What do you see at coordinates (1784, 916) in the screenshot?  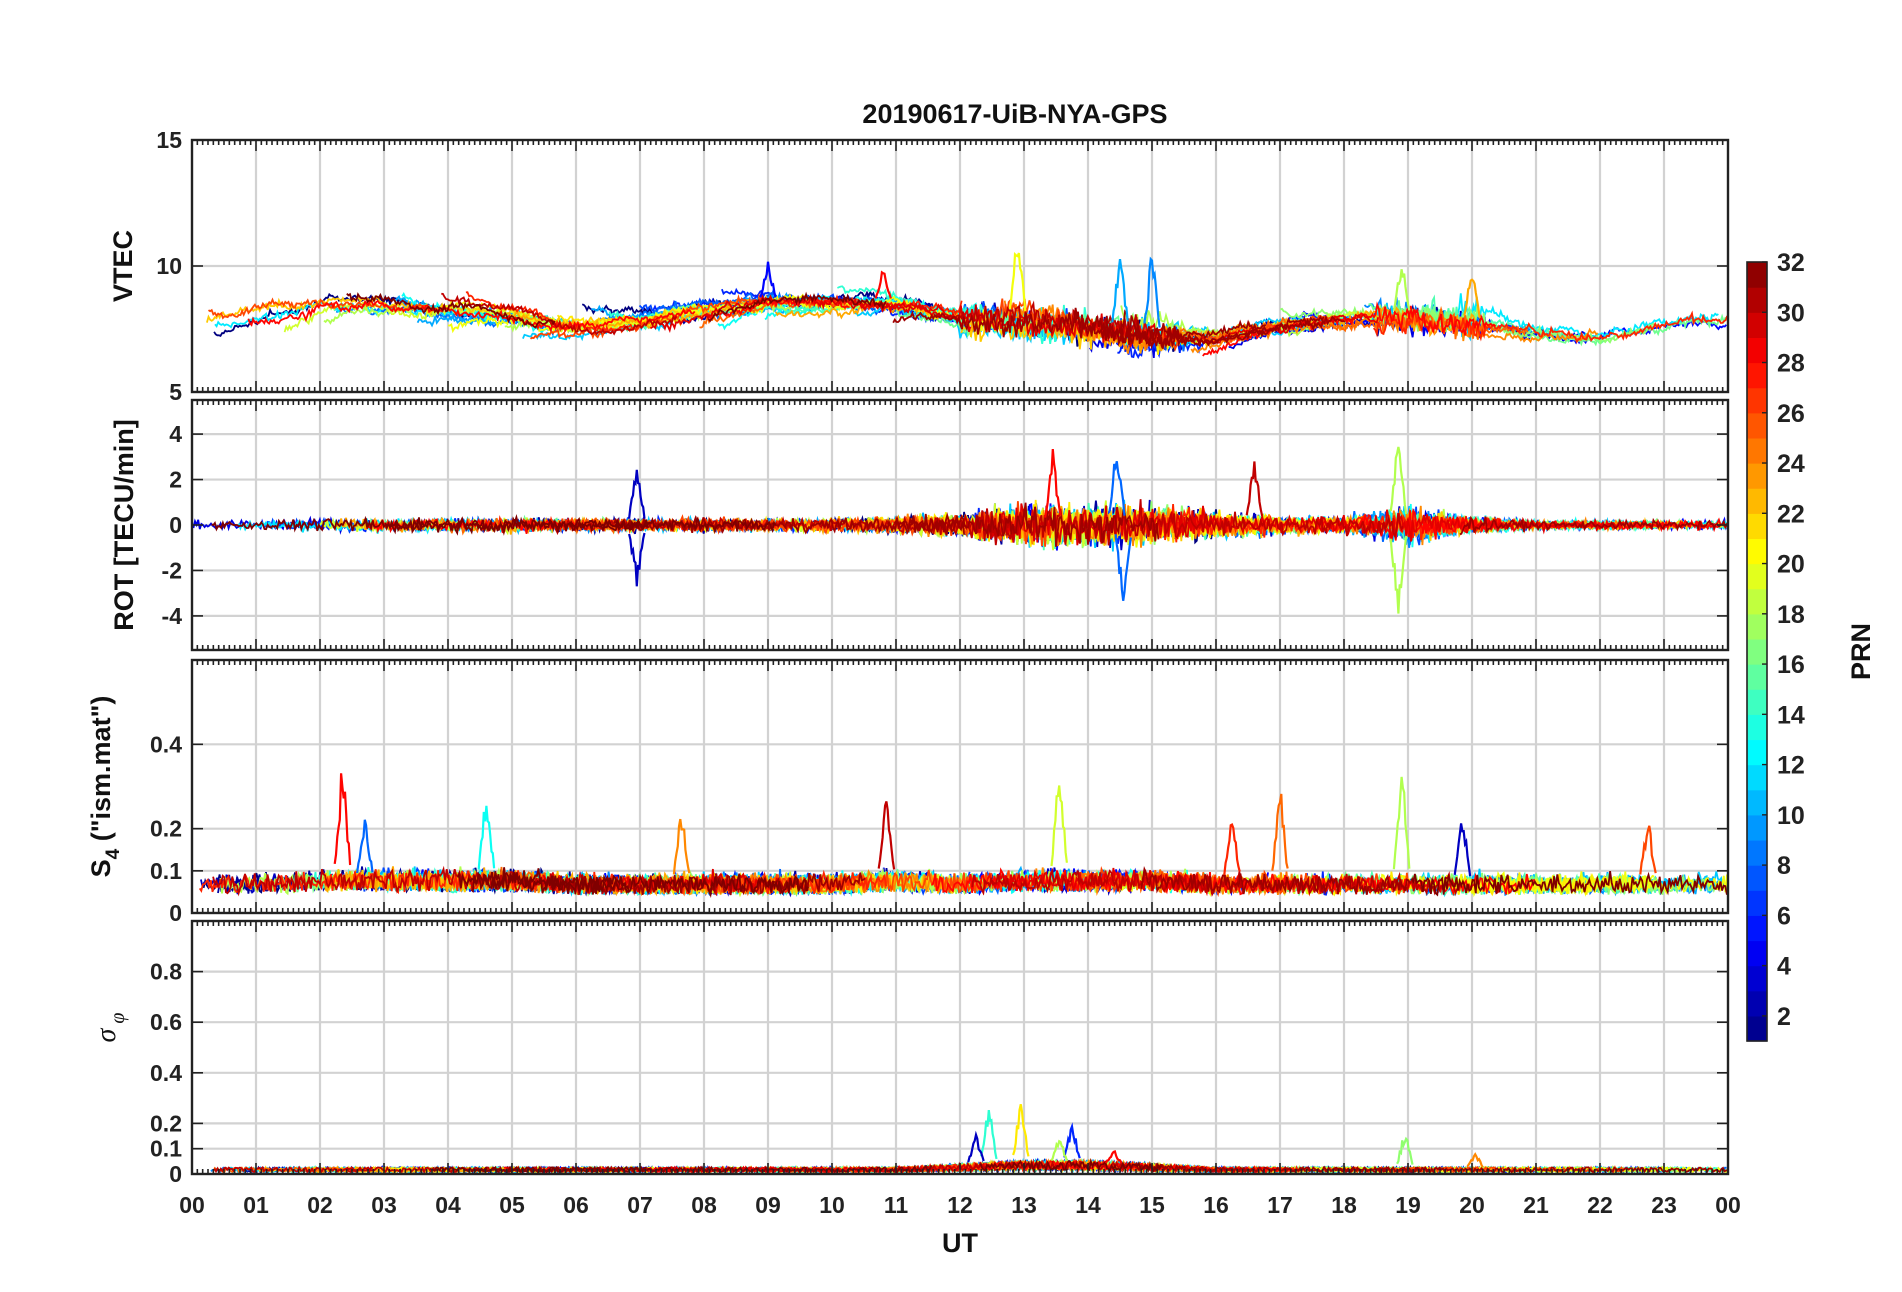 I see `colorbar-tick-label: 6` at bounding box center [1784, 916].